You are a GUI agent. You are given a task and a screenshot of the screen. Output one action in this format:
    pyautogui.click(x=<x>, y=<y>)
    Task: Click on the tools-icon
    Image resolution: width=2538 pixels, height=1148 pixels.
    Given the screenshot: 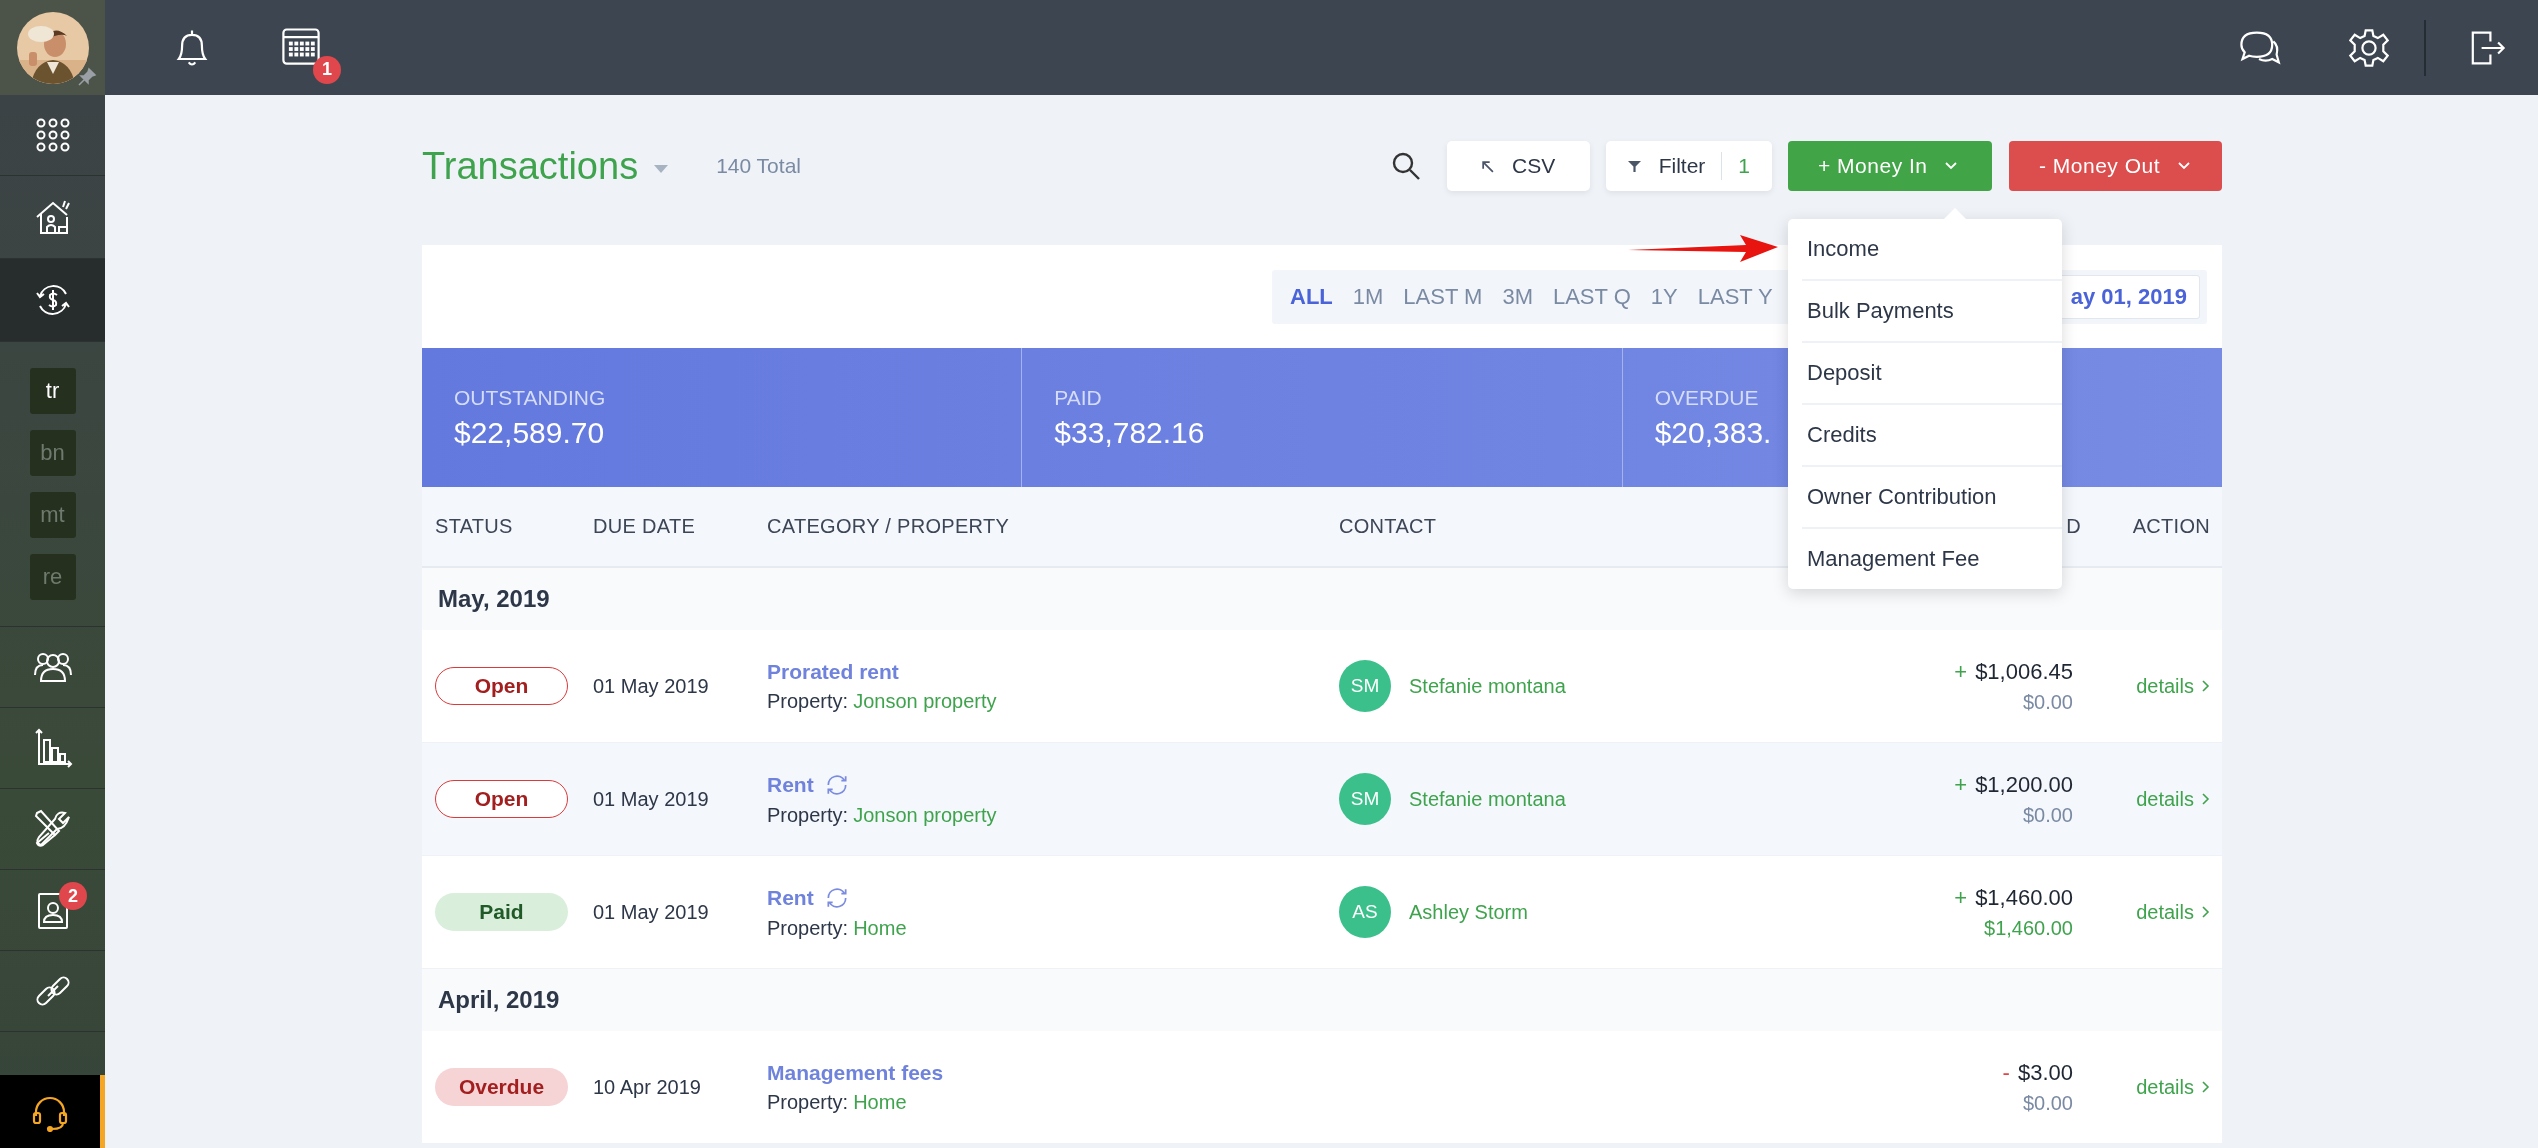 What is the action you would take?
    pyautogui.click(x=52, y=829)
    